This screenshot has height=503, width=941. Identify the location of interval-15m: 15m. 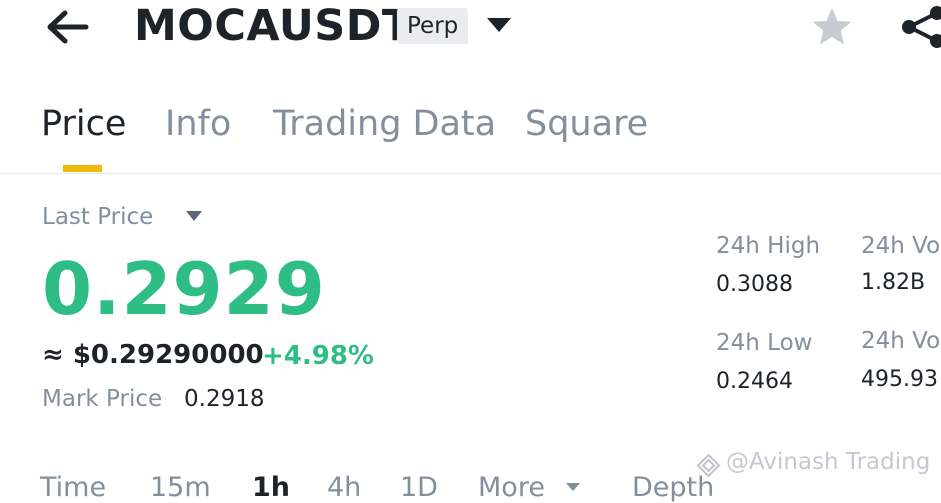
(180, 487).